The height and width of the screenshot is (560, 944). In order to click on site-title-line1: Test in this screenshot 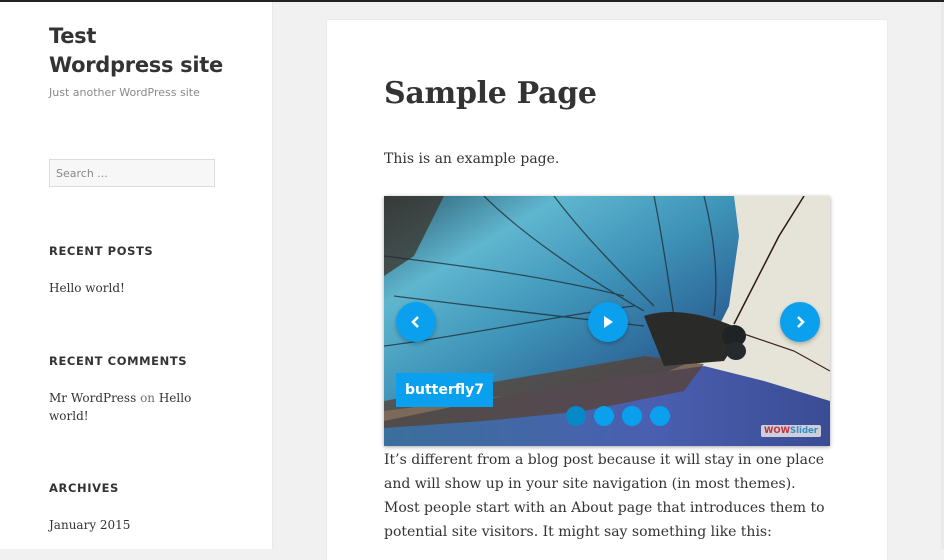, I will do `click(149, 36)`.